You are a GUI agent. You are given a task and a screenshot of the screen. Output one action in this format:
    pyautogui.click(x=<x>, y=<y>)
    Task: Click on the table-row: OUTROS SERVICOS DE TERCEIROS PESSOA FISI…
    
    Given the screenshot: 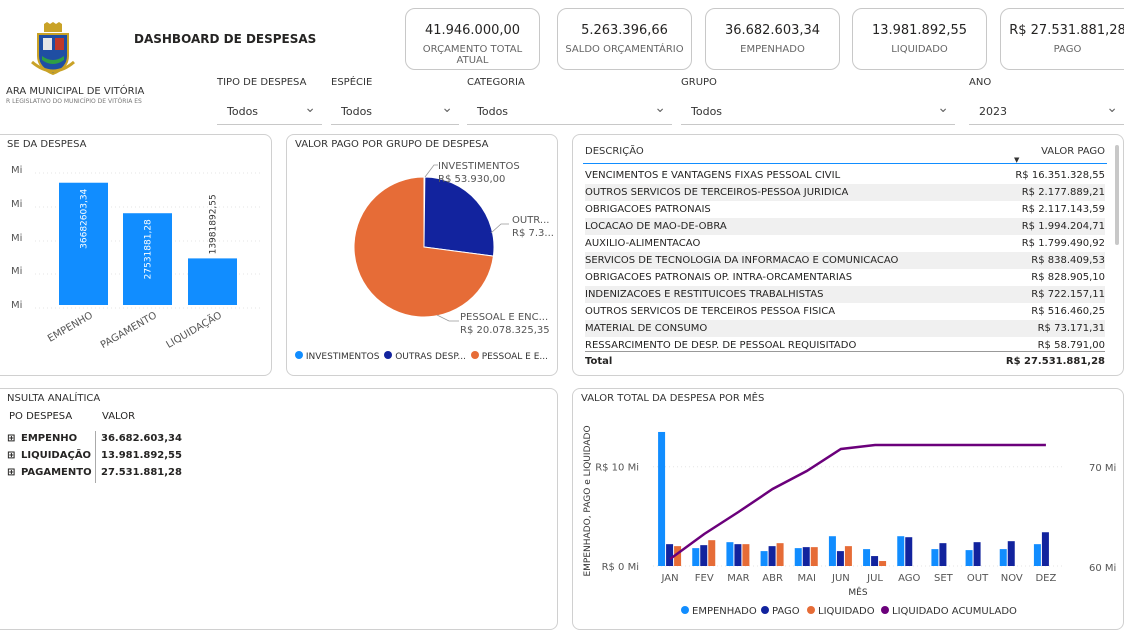 What is the action you would take?
    pyautogui.click(x=845, y=311)
    